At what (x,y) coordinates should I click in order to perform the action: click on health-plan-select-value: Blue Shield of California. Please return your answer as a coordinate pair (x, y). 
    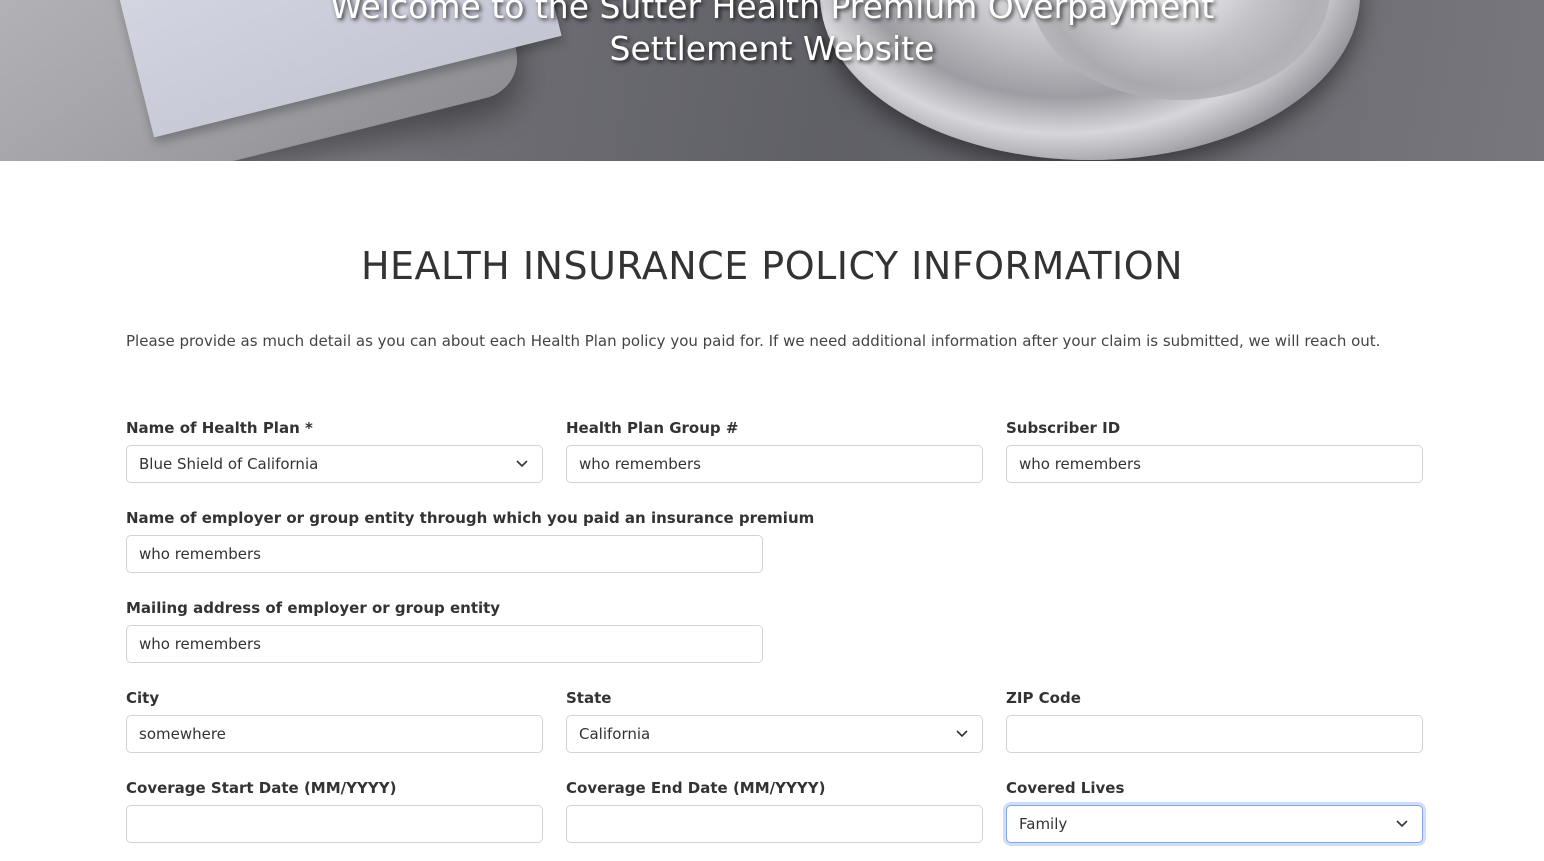
    Looking at the image, I should click on (229, 464).